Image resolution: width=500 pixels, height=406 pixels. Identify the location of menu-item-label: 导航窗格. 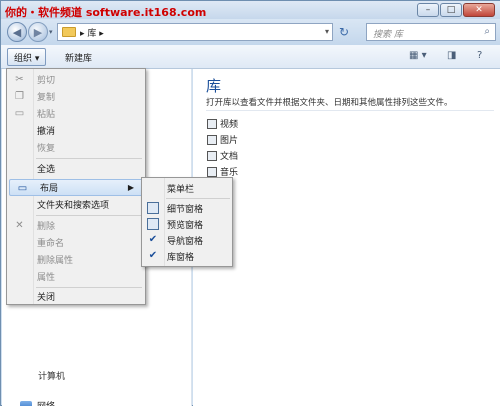
(185, 241).